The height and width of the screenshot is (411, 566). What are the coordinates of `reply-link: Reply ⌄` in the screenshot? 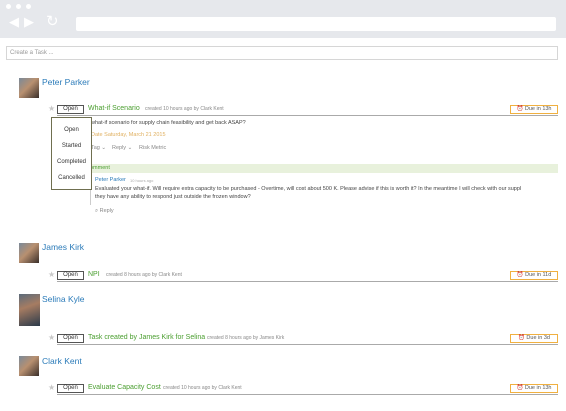 It's located at (122, 148).